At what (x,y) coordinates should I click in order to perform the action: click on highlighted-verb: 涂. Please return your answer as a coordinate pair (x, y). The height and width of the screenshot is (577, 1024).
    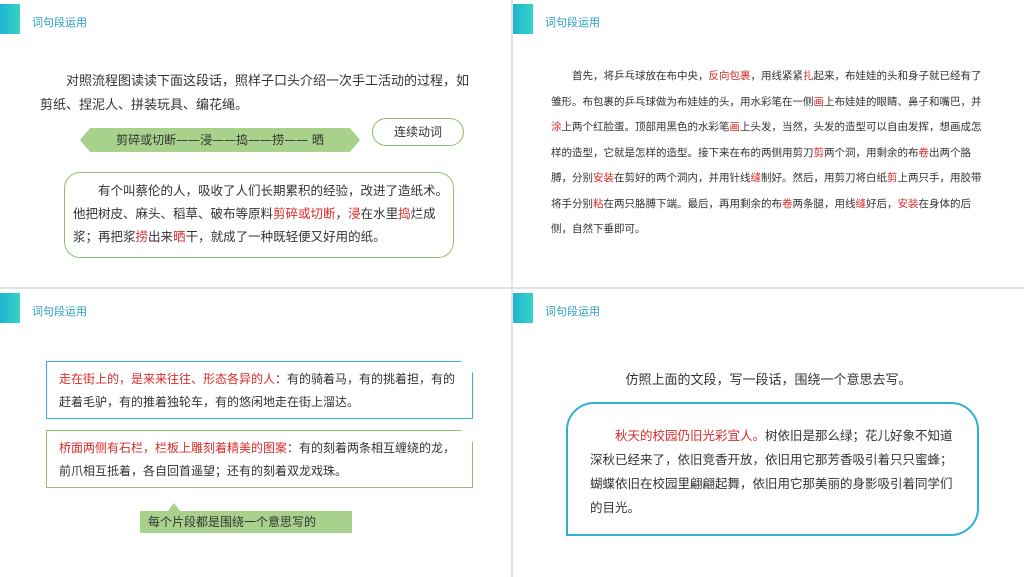
    Looking at the image, I should click on (556, 127).